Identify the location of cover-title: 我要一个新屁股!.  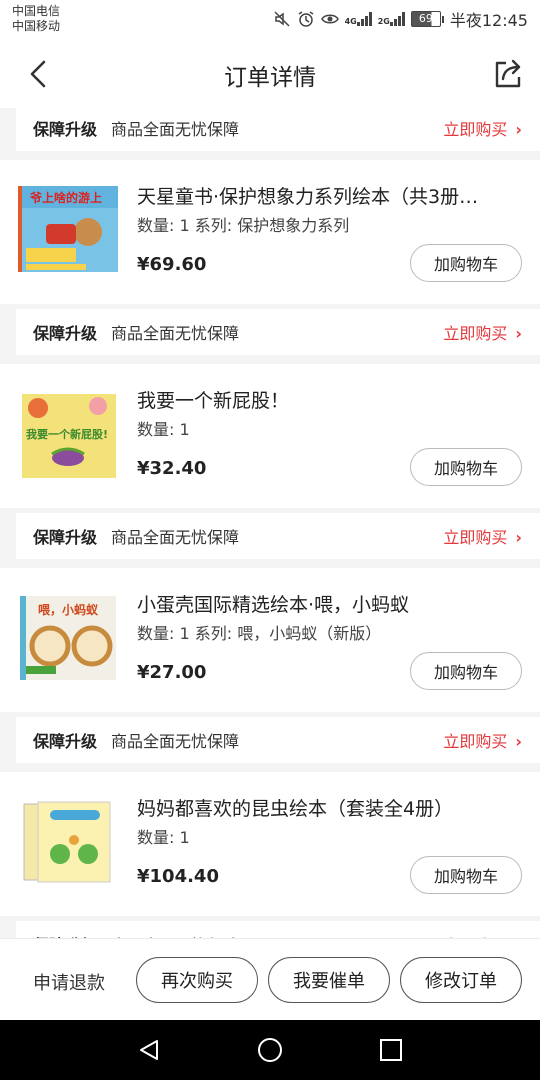
(67, 434).